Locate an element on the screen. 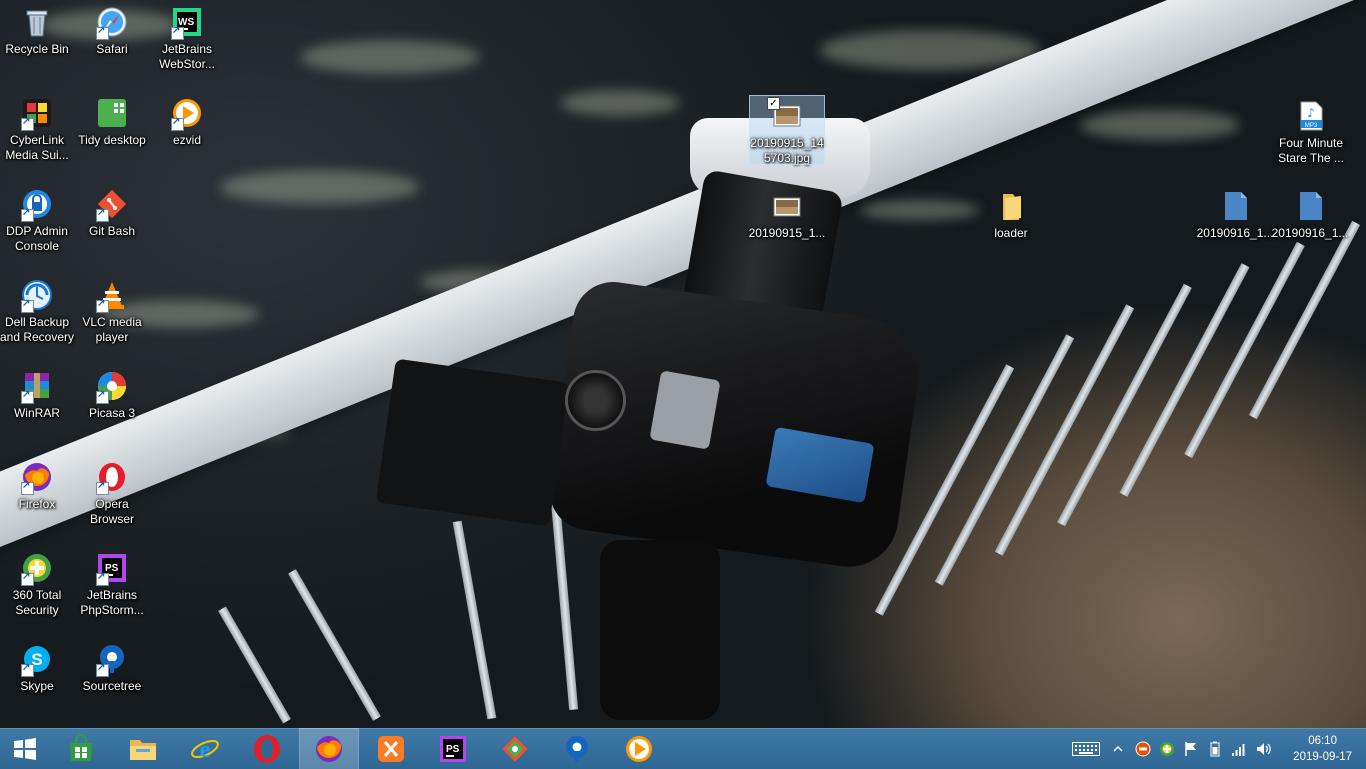  mp3-file-icon: ♪ MP3 is located at coordinates (1311, 116).